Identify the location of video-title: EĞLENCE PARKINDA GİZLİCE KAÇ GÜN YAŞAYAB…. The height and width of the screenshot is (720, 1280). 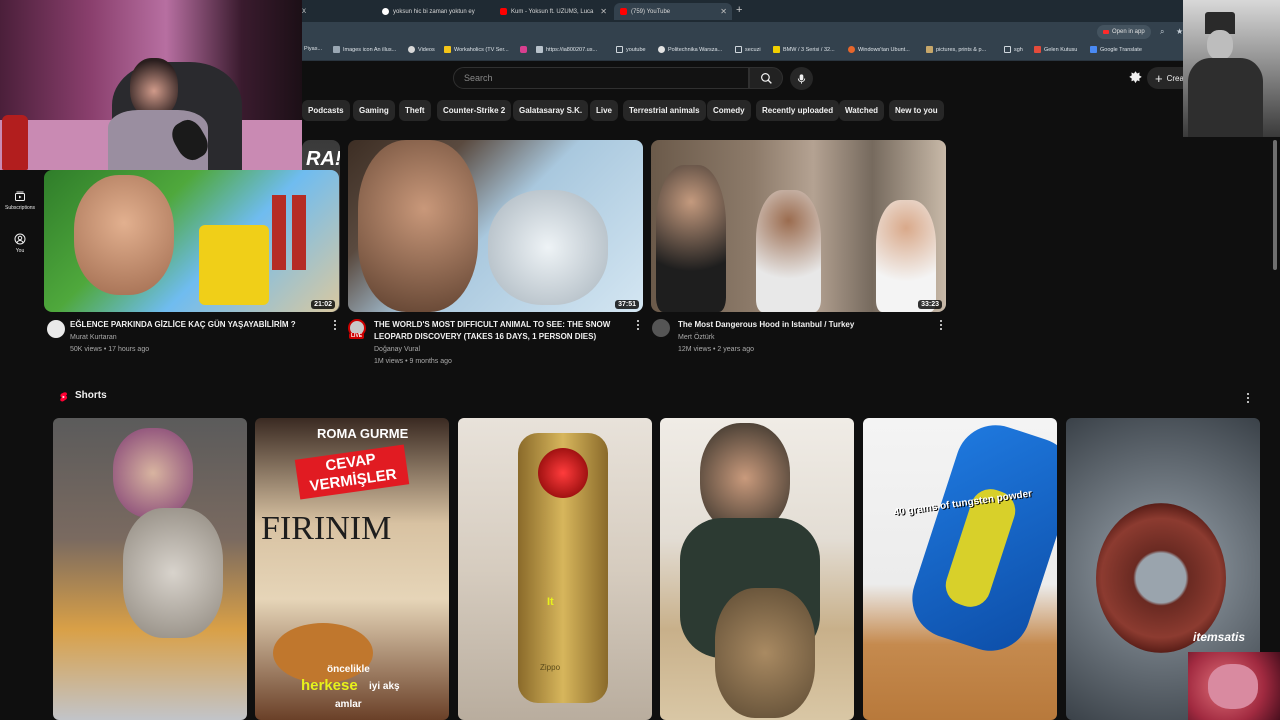
(195, 325).